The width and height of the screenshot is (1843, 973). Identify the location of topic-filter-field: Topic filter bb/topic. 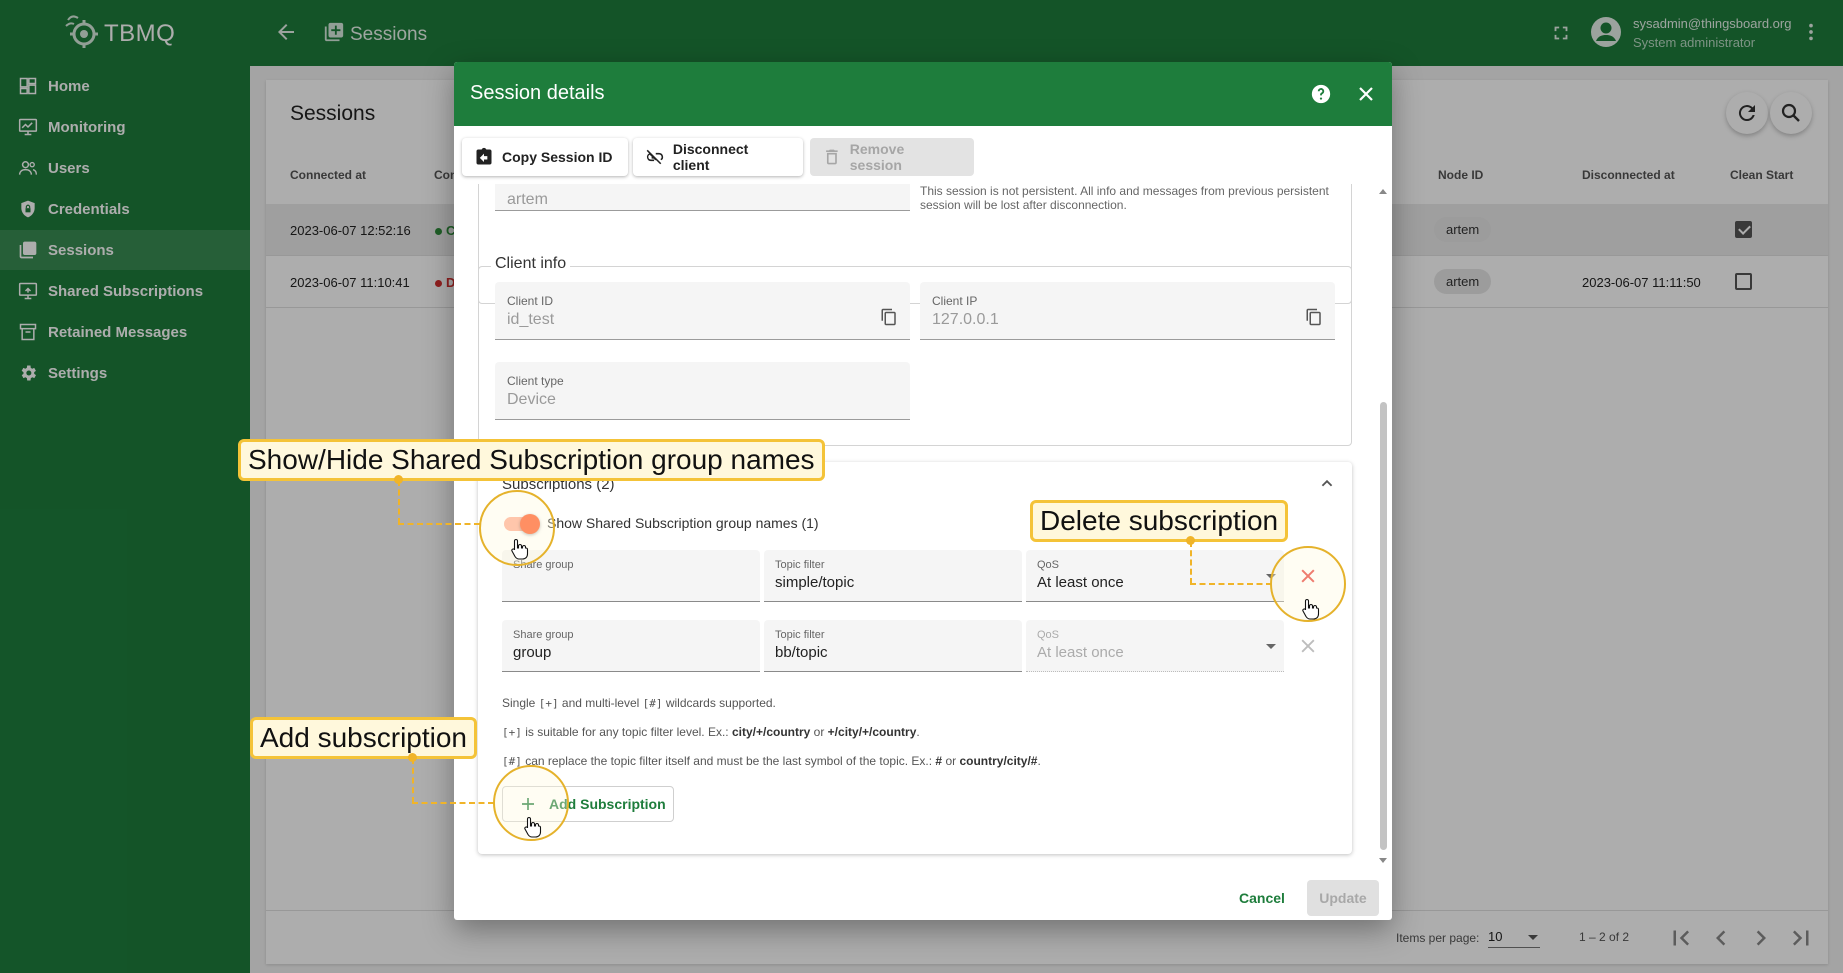
(893, 646).